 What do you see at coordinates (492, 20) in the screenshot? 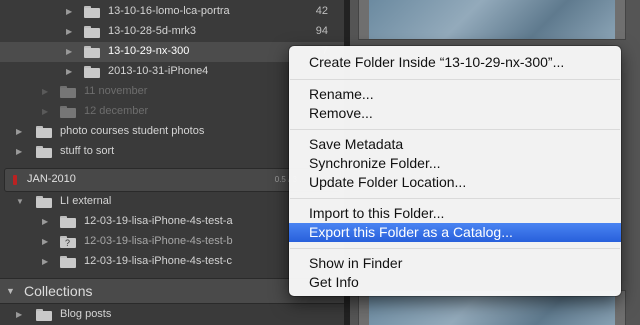
I see `photo-thumbnail` at bounding box center [492, 20].